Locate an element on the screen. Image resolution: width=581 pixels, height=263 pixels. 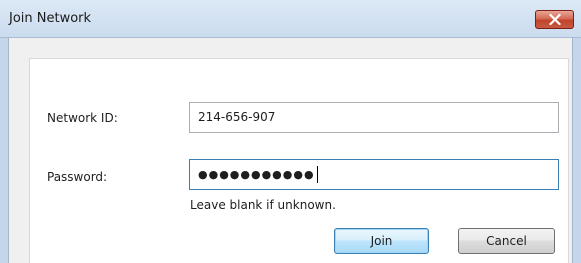
close-button is located at coordinates (554, 19).